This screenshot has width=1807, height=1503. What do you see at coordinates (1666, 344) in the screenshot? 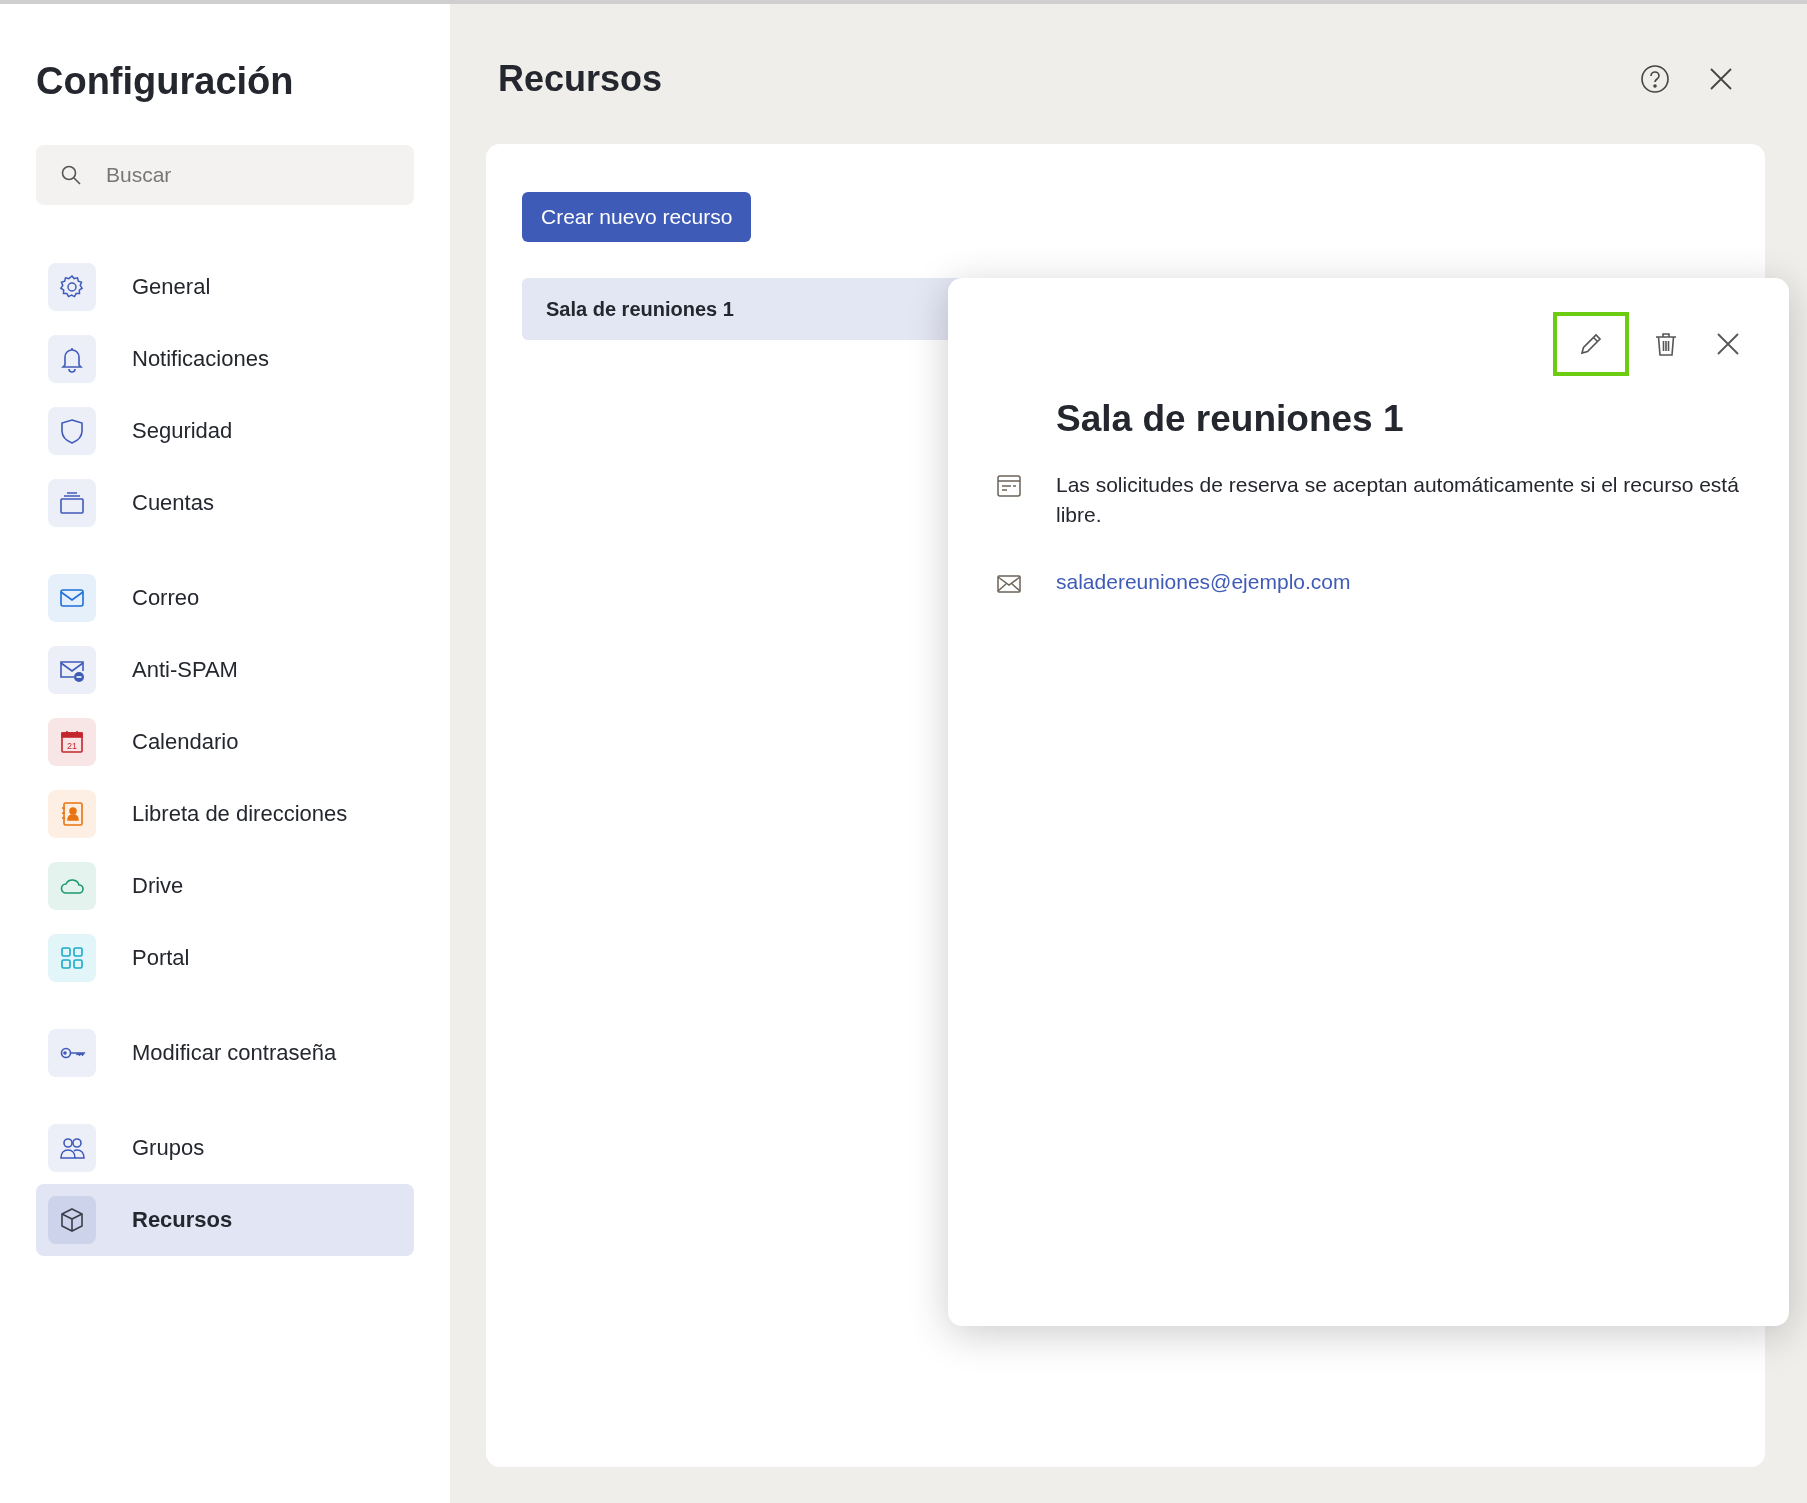
I see `trash-icon` at bounding box center [1666, 344].